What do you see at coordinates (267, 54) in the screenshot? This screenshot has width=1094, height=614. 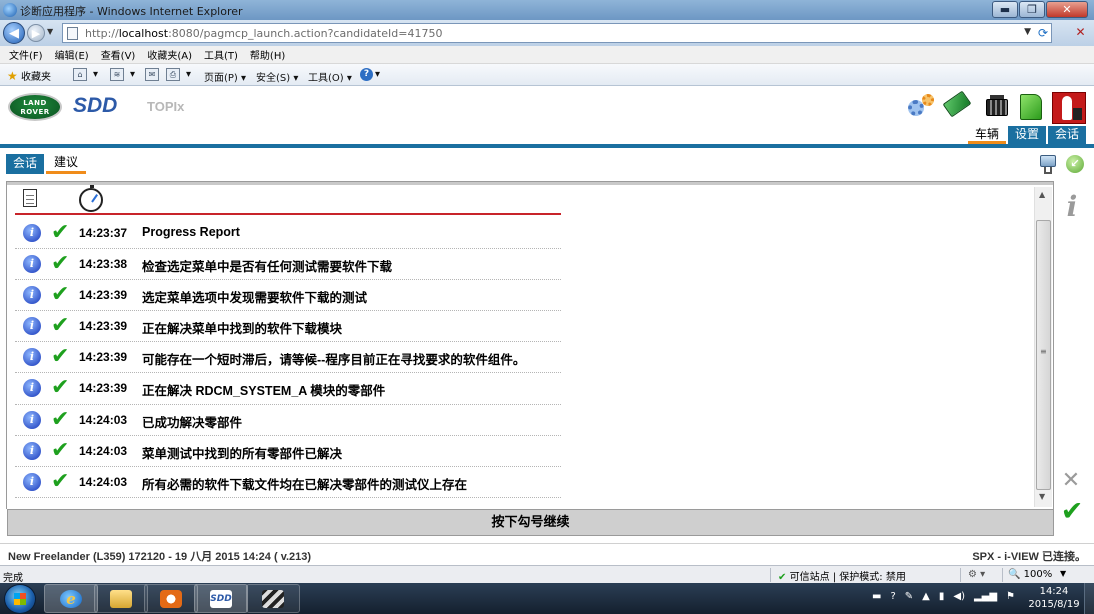 I see `menu-help: 帮助(H)` at bounding box center [267, 54].